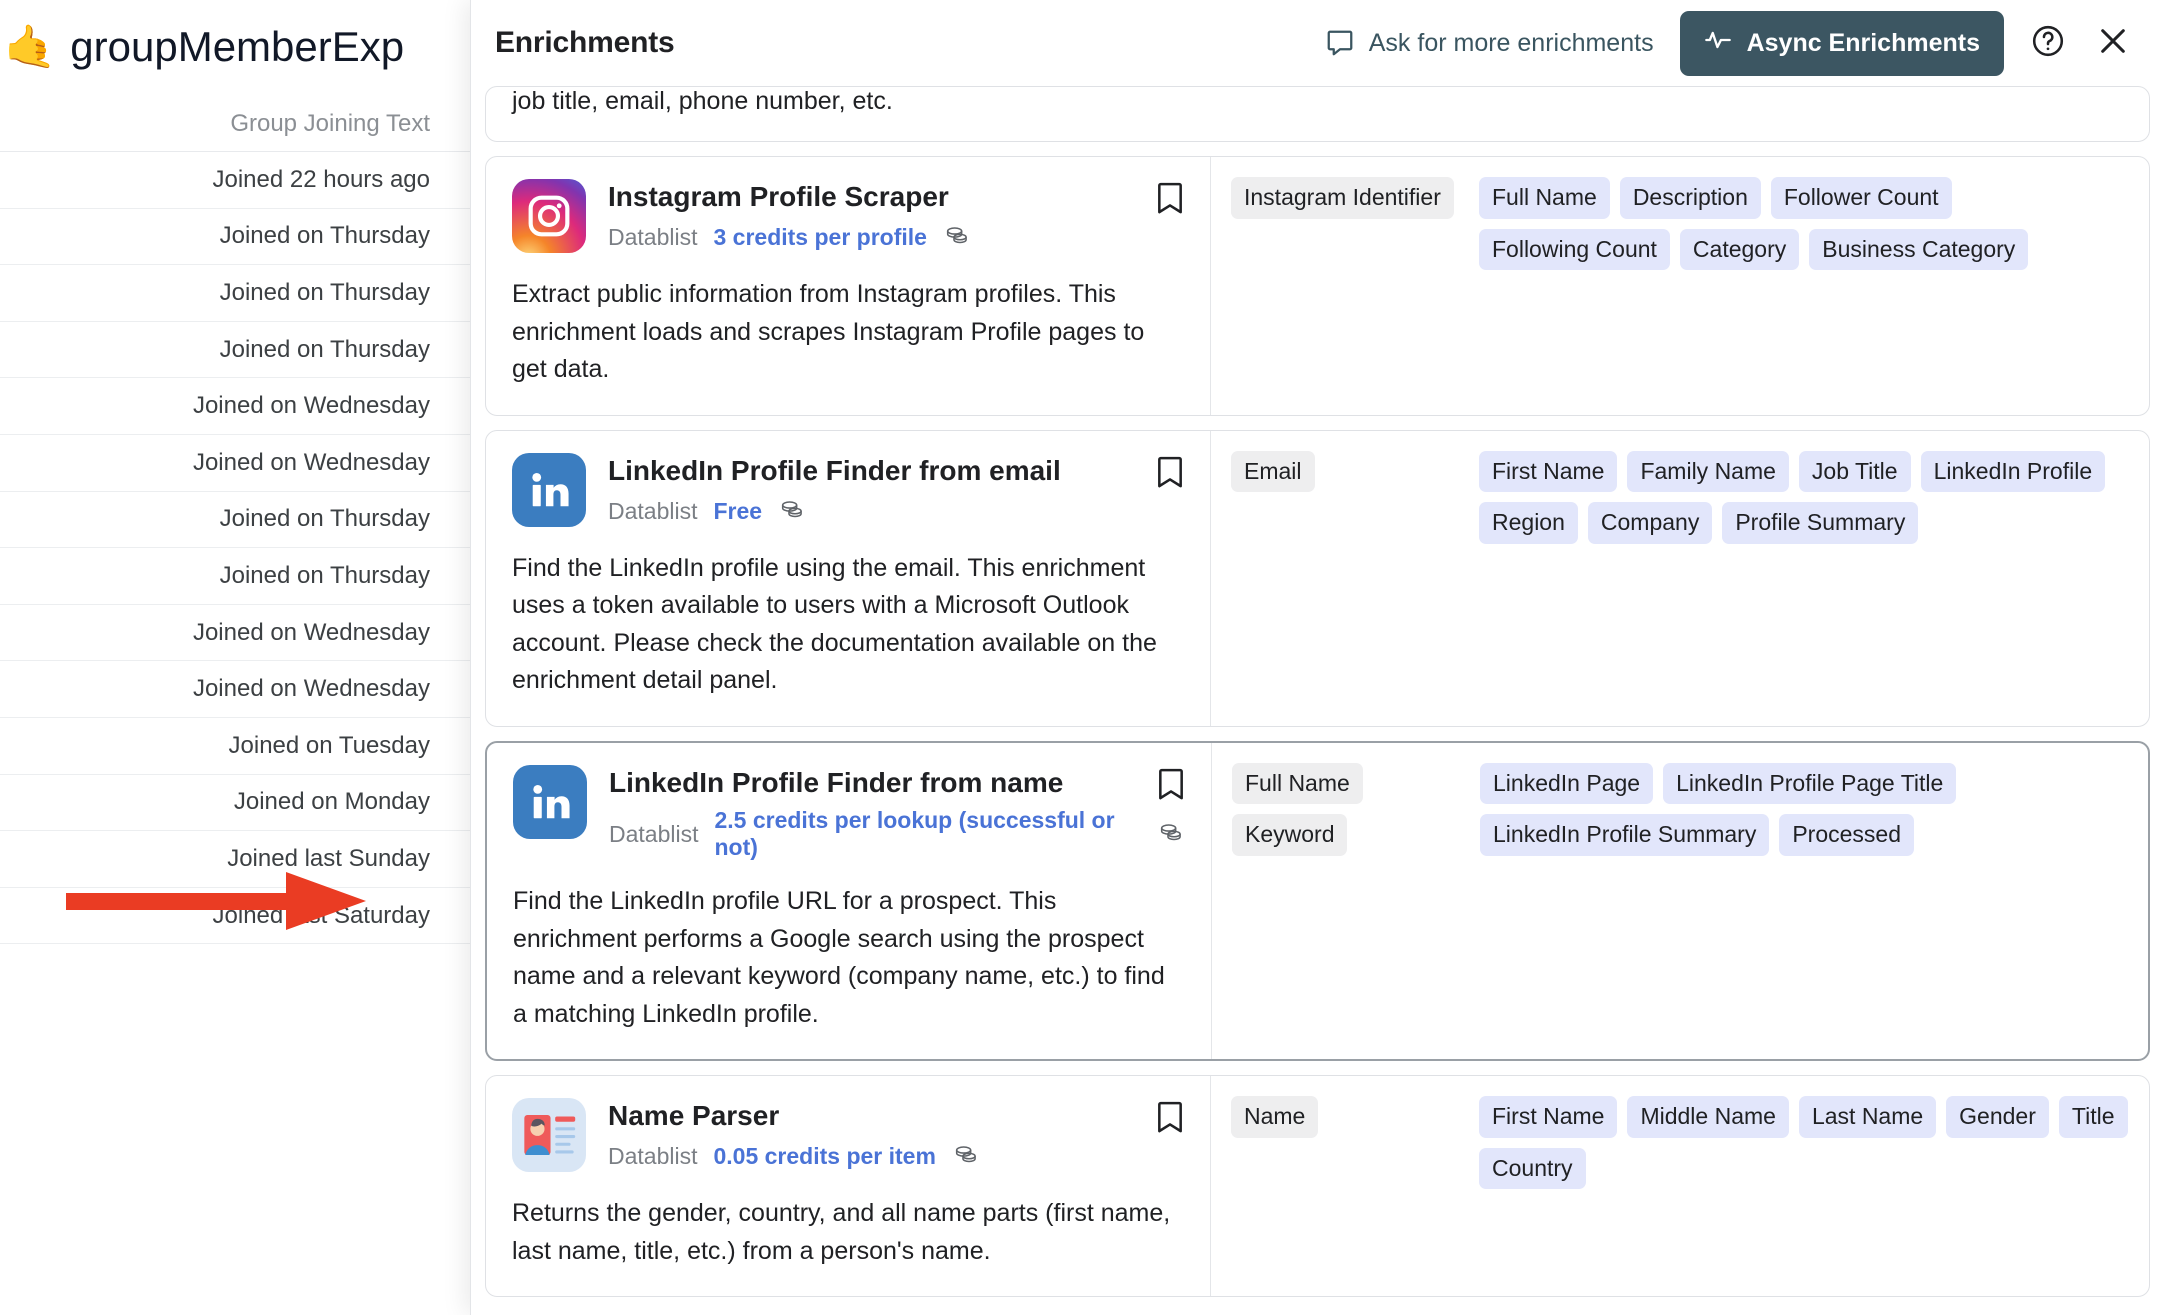 The width and height of the screenshot is (2162, 1315). What do you see at coordinates (2113, 43) in the screenshot?
I see `close-button` at bounding box center [2113, 43].